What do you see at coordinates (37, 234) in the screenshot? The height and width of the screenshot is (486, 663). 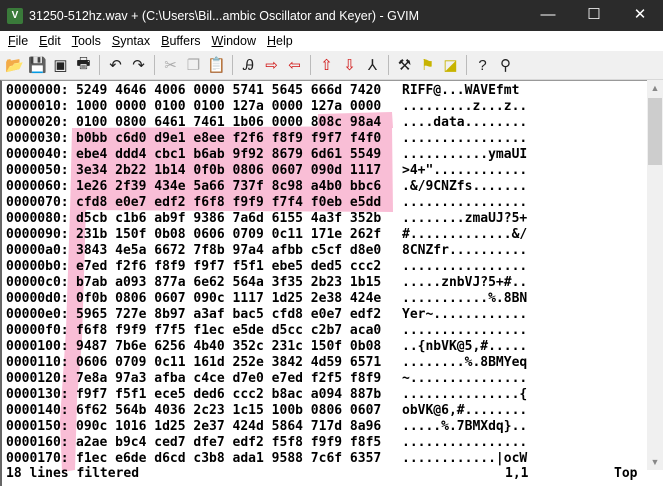 I see `address: 0000090:` at bounding box center [37, 234].